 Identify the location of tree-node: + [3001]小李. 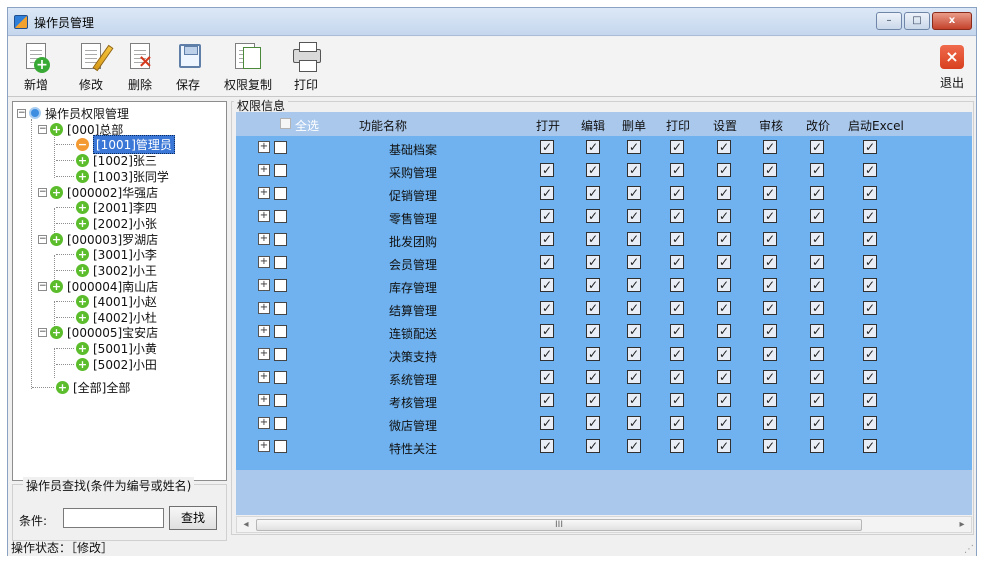
(116, 254).